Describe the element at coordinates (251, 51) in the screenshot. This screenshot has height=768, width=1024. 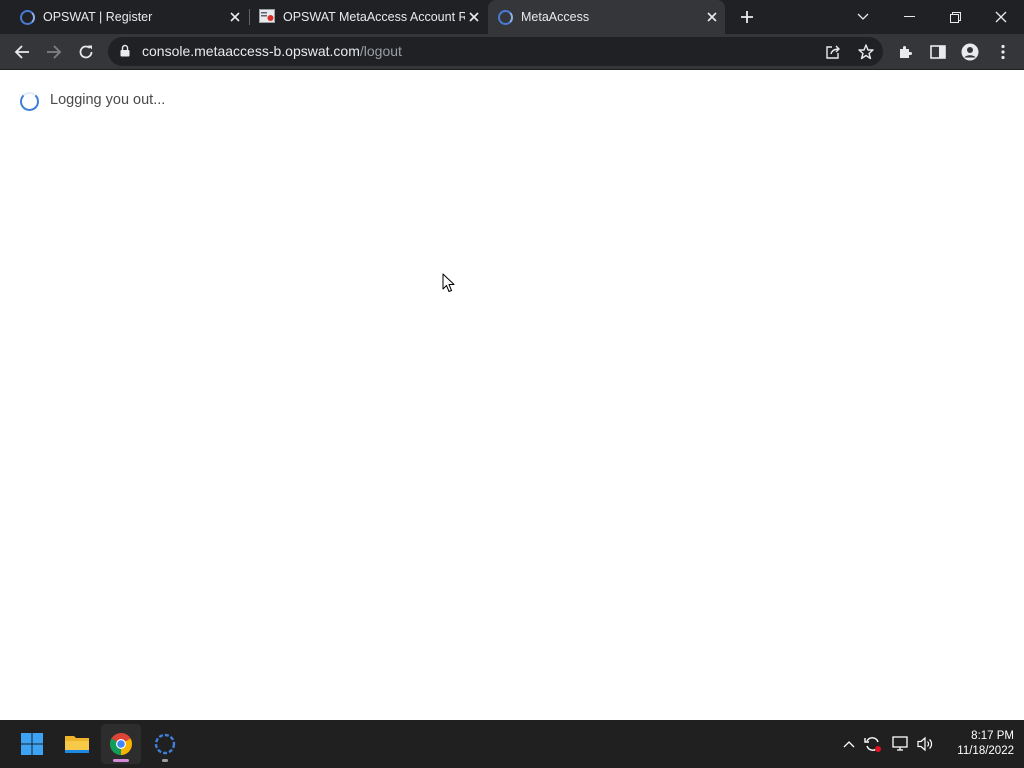
I see `url-domain: console.metaaccess-b.opswat.com` at that location.